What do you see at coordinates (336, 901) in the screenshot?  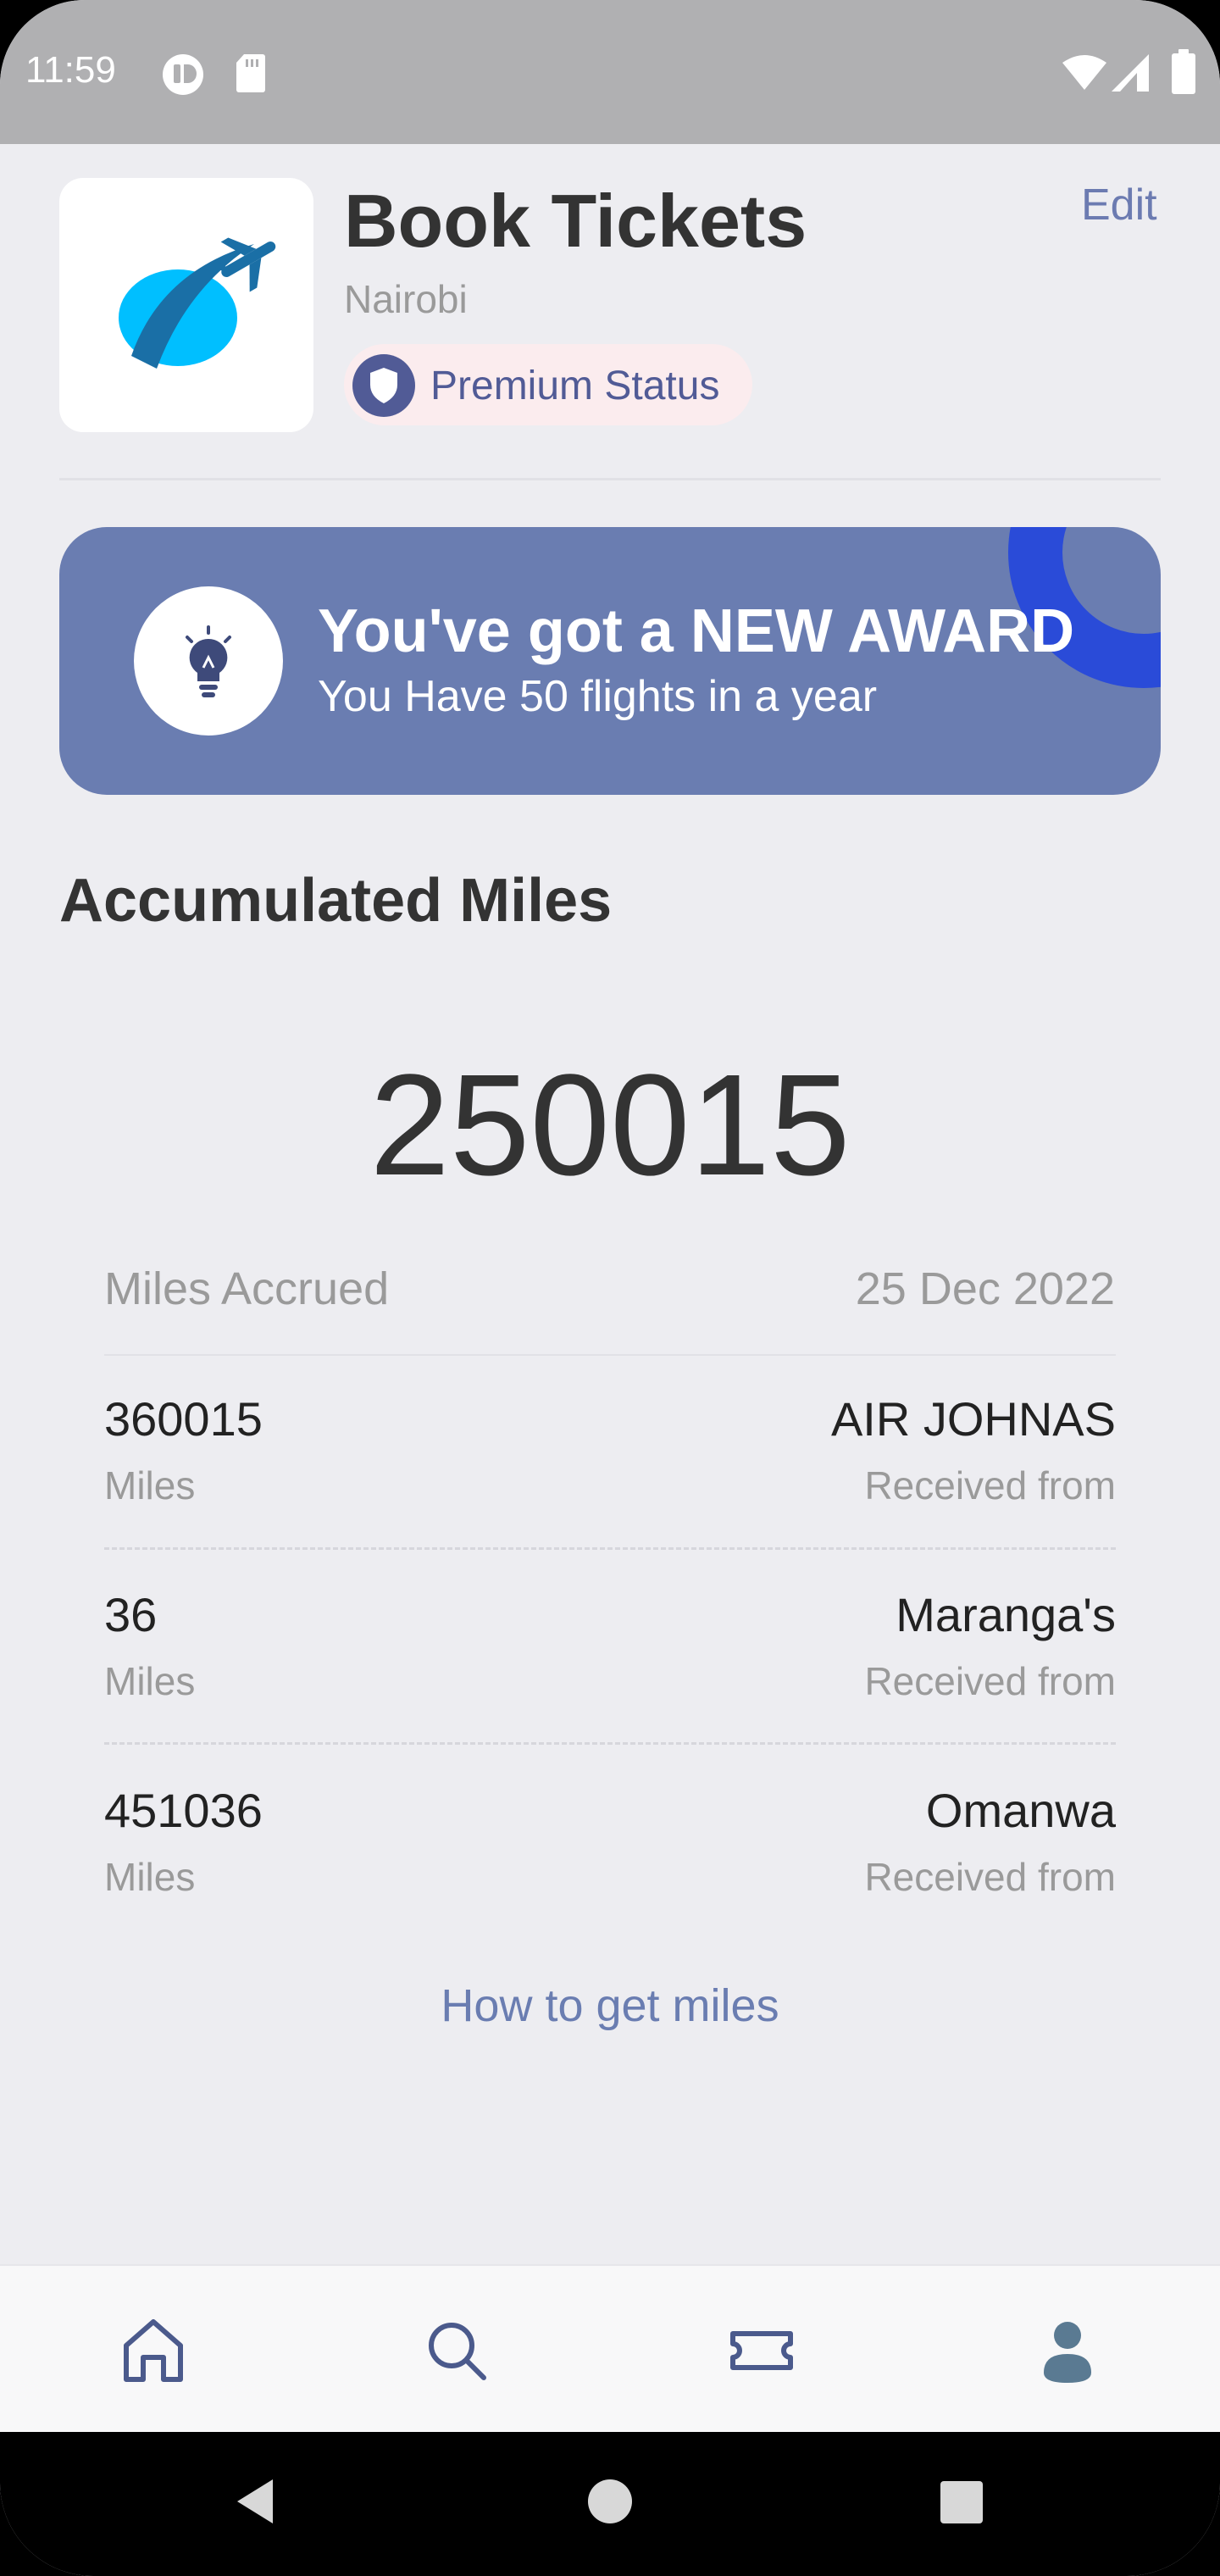 I see `section-title: Accumulated Miles` at bounding box center [336, 901].